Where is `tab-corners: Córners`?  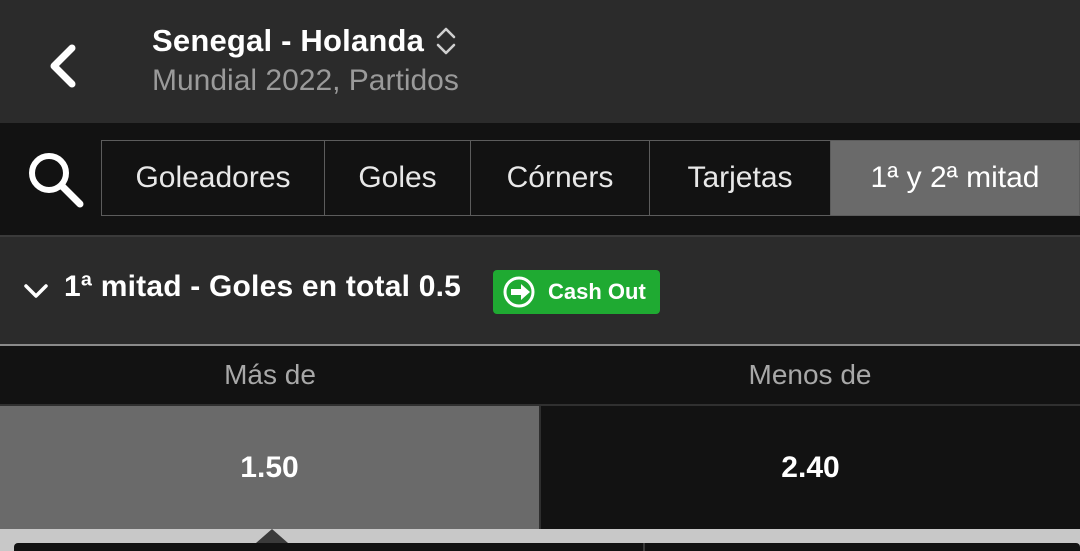 tab-corners: Córners is located at coordinates (559, 178).